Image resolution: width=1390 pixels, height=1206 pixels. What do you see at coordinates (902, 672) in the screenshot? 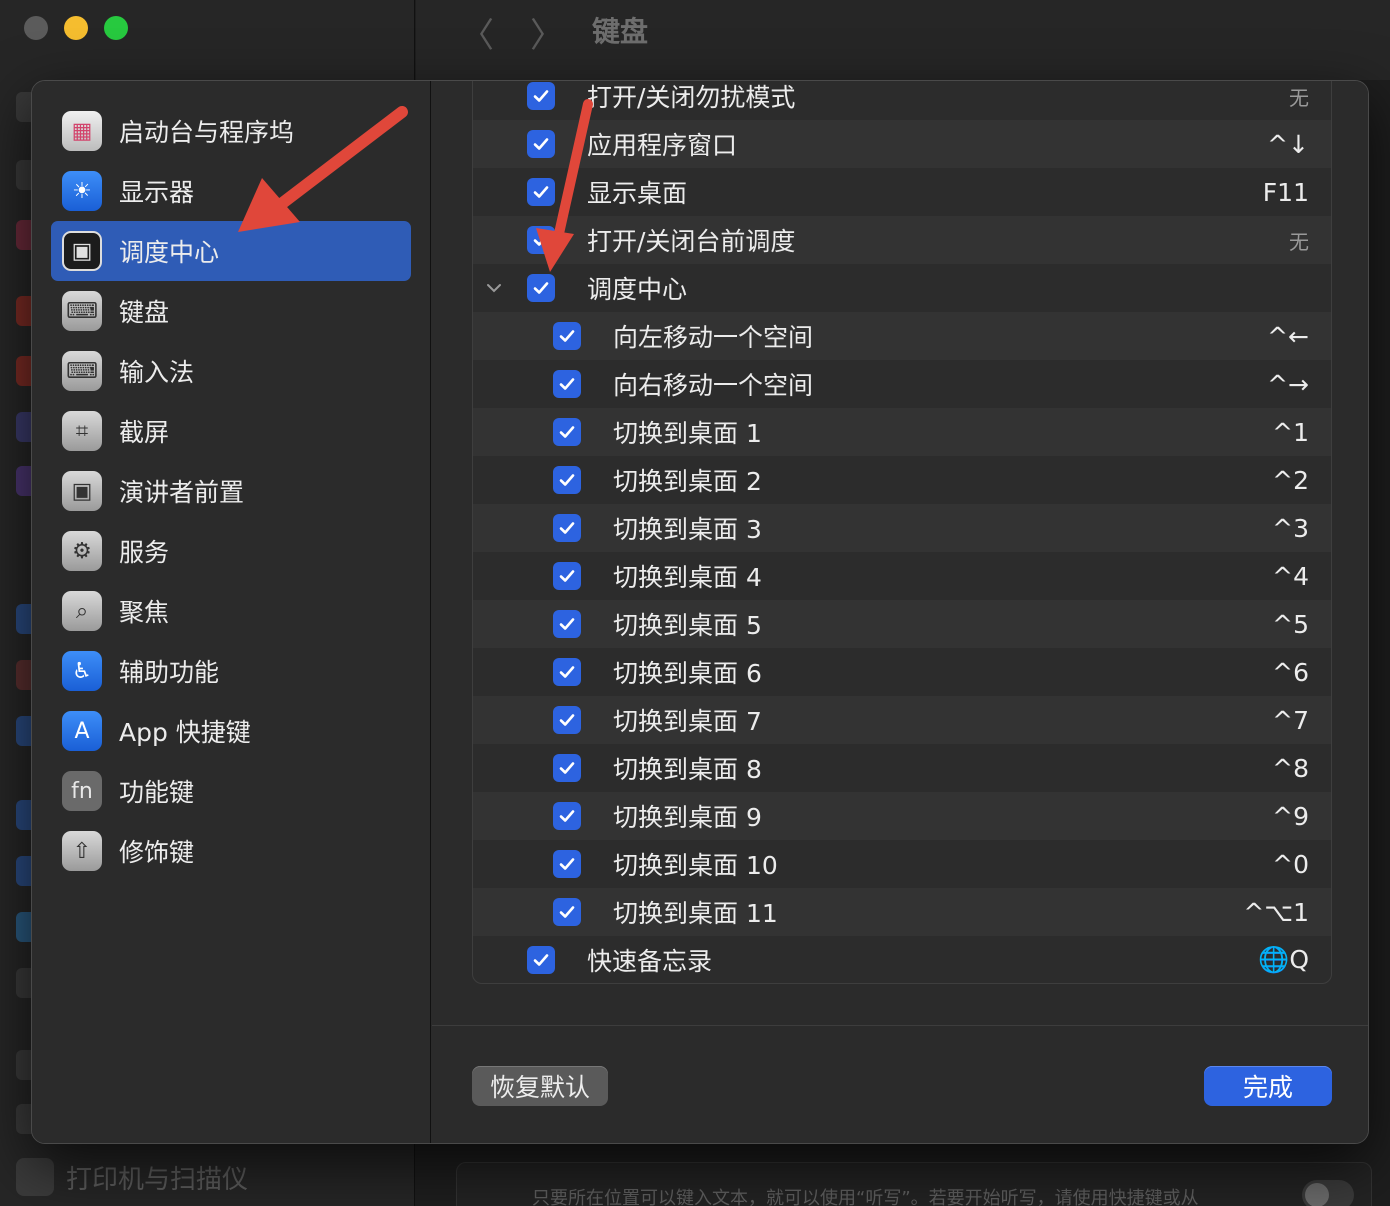
I see `shortcut-row: 切换到桌面 6 ^6` at bounding box center [902, 672].